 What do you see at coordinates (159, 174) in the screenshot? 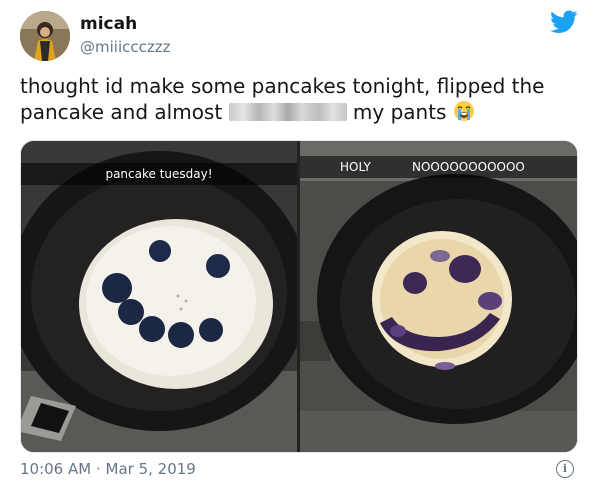
I see `snap-caption-left: pancake tuesday!` at bounding box center [159, 174].